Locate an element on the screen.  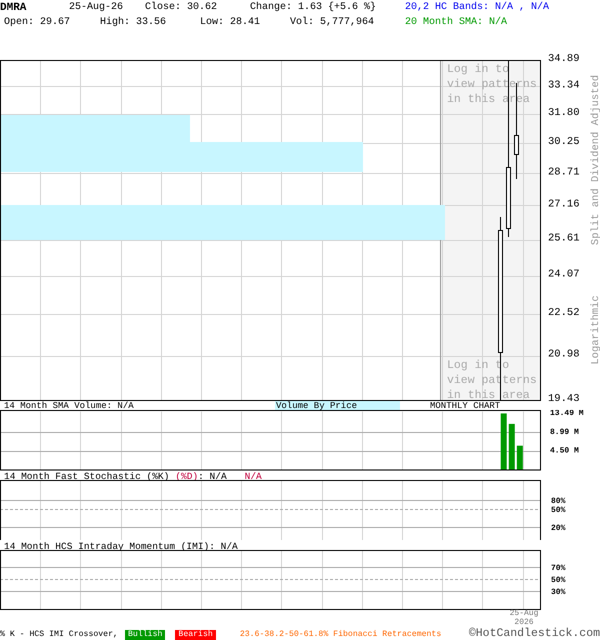
indicator-value: N/A is located at coordinates (253, 475).